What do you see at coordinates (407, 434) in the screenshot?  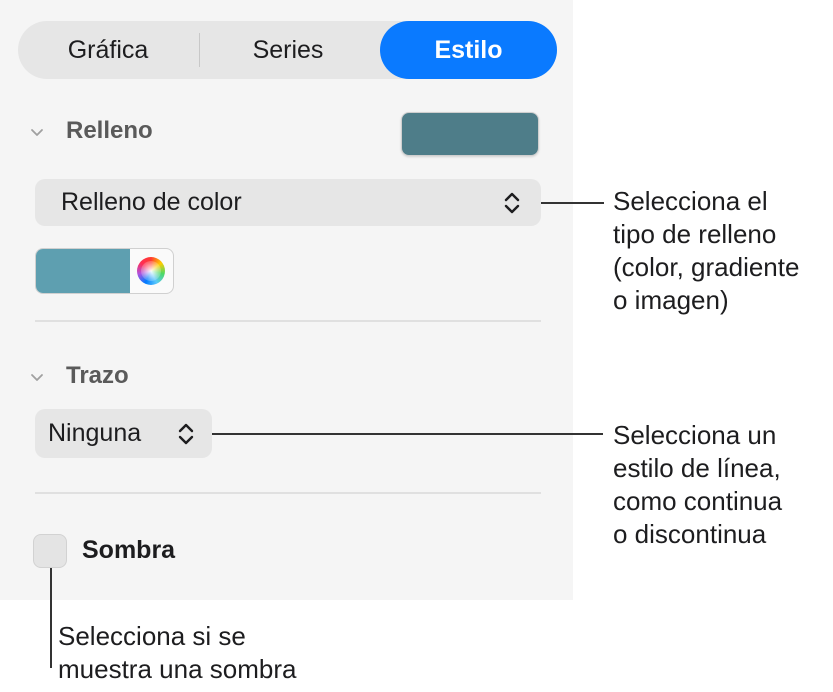 I see `callout-line-stroke-style` at bounding box center [407, 434].